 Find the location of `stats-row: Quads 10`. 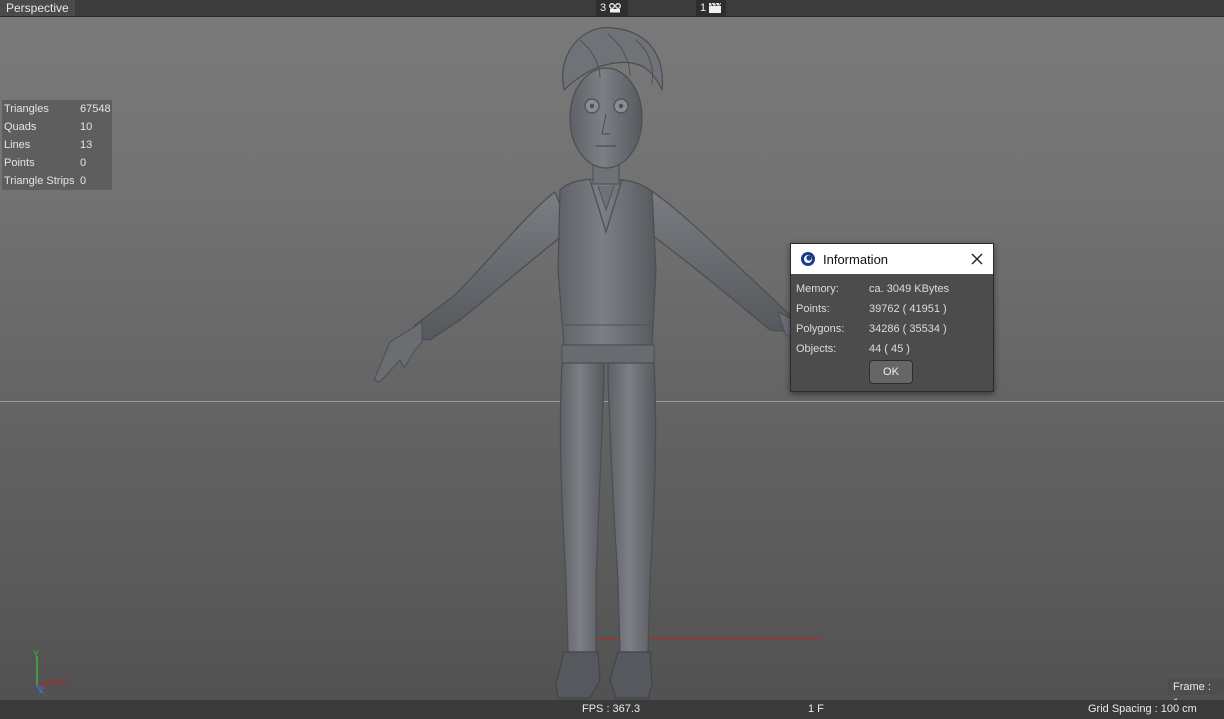

stats-row: Quads 10 is located at coordinates (57, 127).